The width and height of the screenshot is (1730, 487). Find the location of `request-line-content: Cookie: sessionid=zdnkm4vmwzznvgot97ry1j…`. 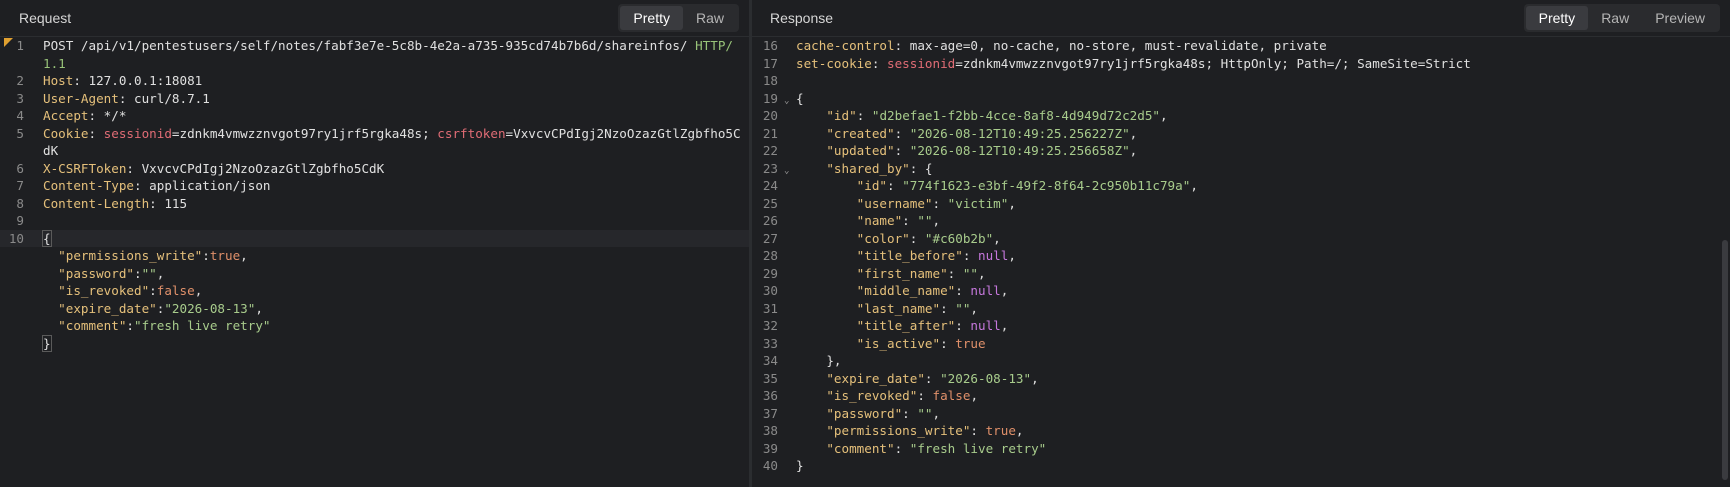

request-line-content: Cookie: sessionid=zdnkm4vmwzznvgot97ry1j… is located at coordinates (382, 134).